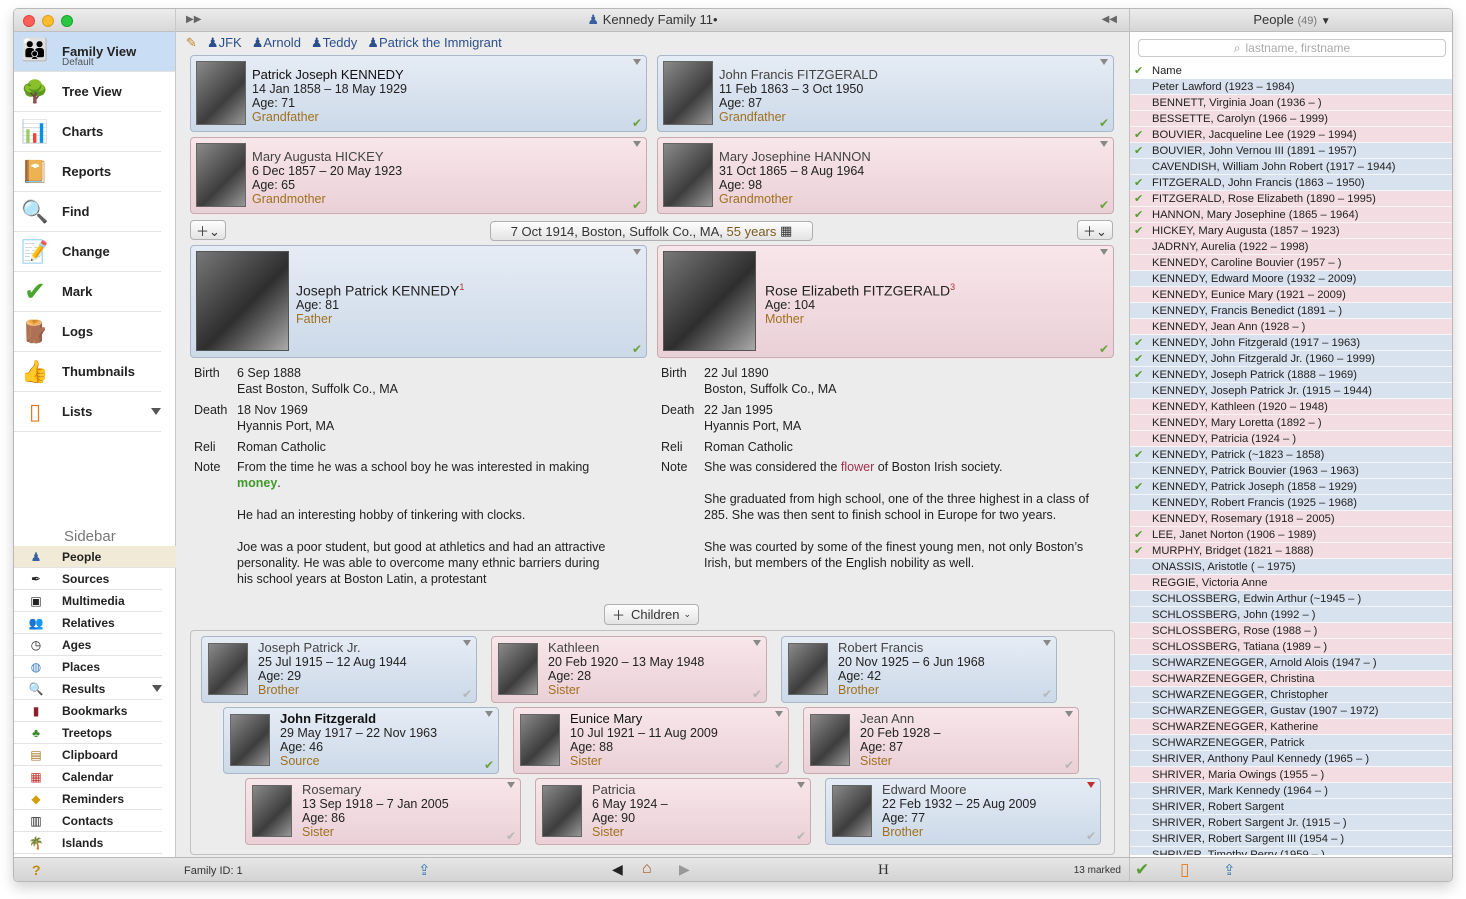 This screenshot has width=1466, height=899. I want to click on children-button: ＋ Children ⌄, so click(651, 614).